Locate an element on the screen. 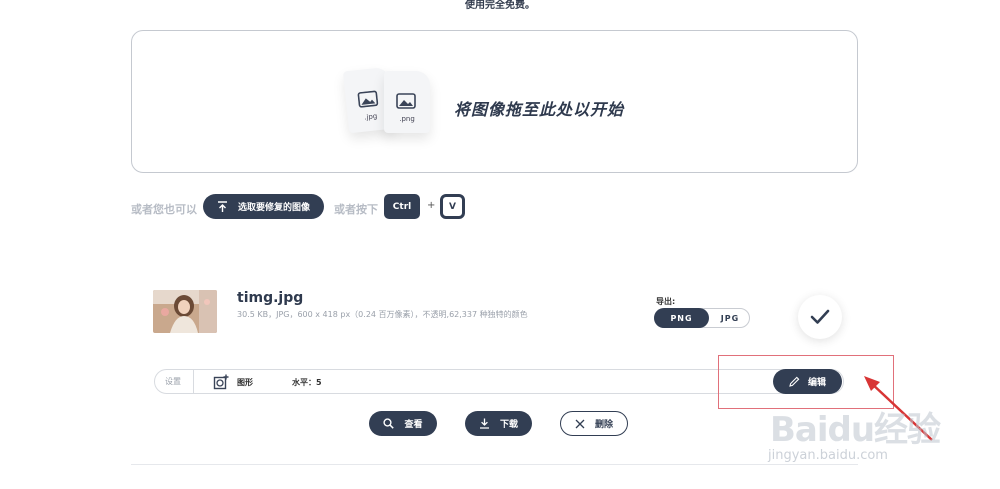  shape-add-icon is located at coordinates (221, 382).